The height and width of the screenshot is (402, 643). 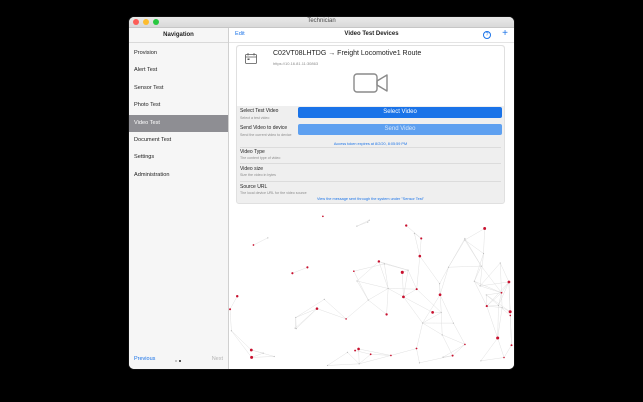 I want to click on sidebar-item-provision: Provision, so click(x=178, y=53).